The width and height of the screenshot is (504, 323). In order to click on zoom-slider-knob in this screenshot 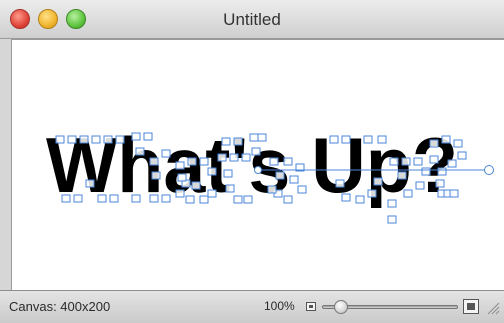, I will do `click(341, 307)`.